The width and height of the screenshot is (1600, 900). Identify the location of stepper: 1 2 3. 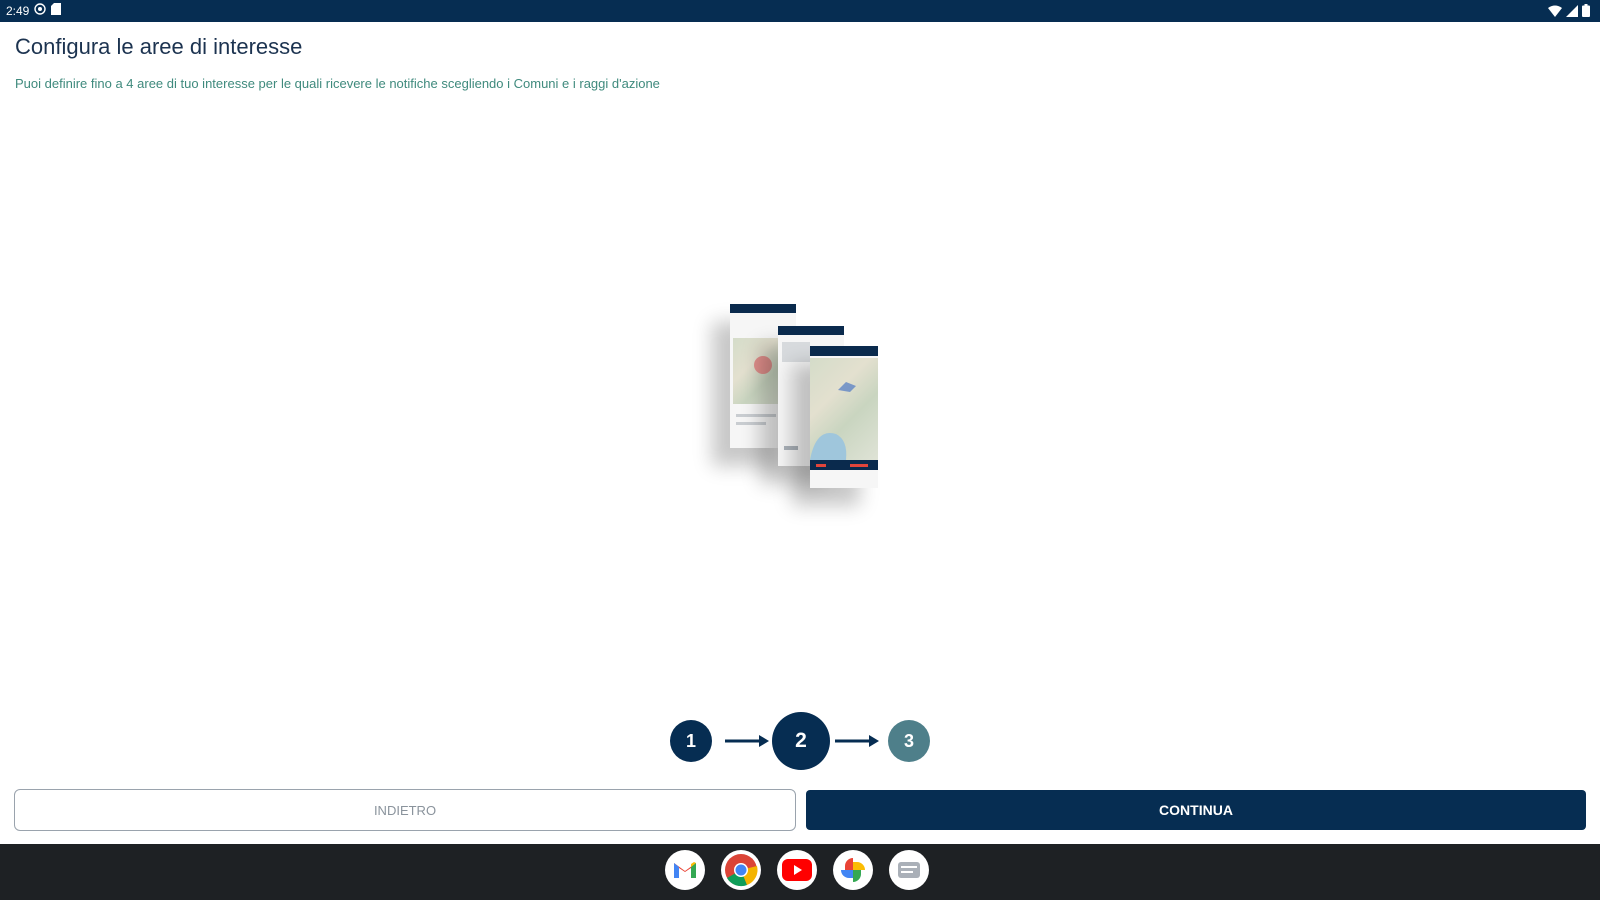
(800, 742).